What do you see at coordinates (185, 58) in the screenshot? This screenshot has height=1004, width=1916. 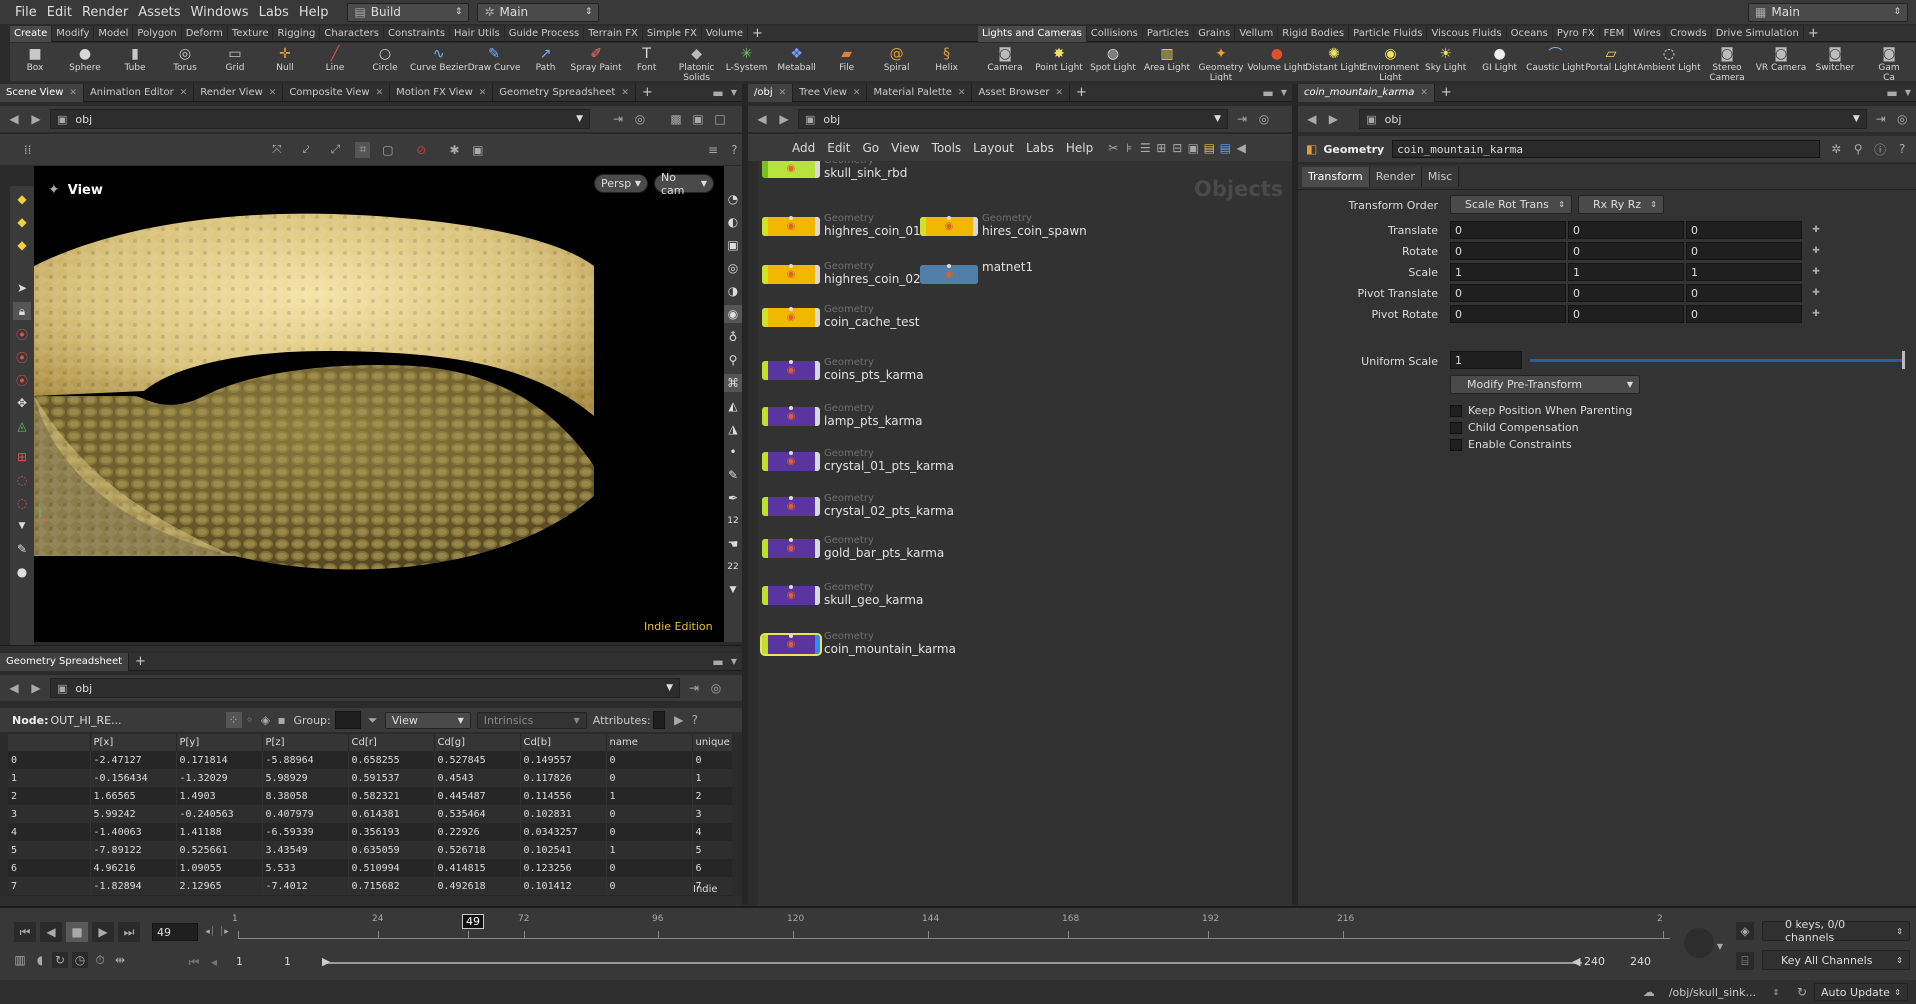 I see `shelf-tool-torus: ◎ Torus` at bounding box center [185, 58].